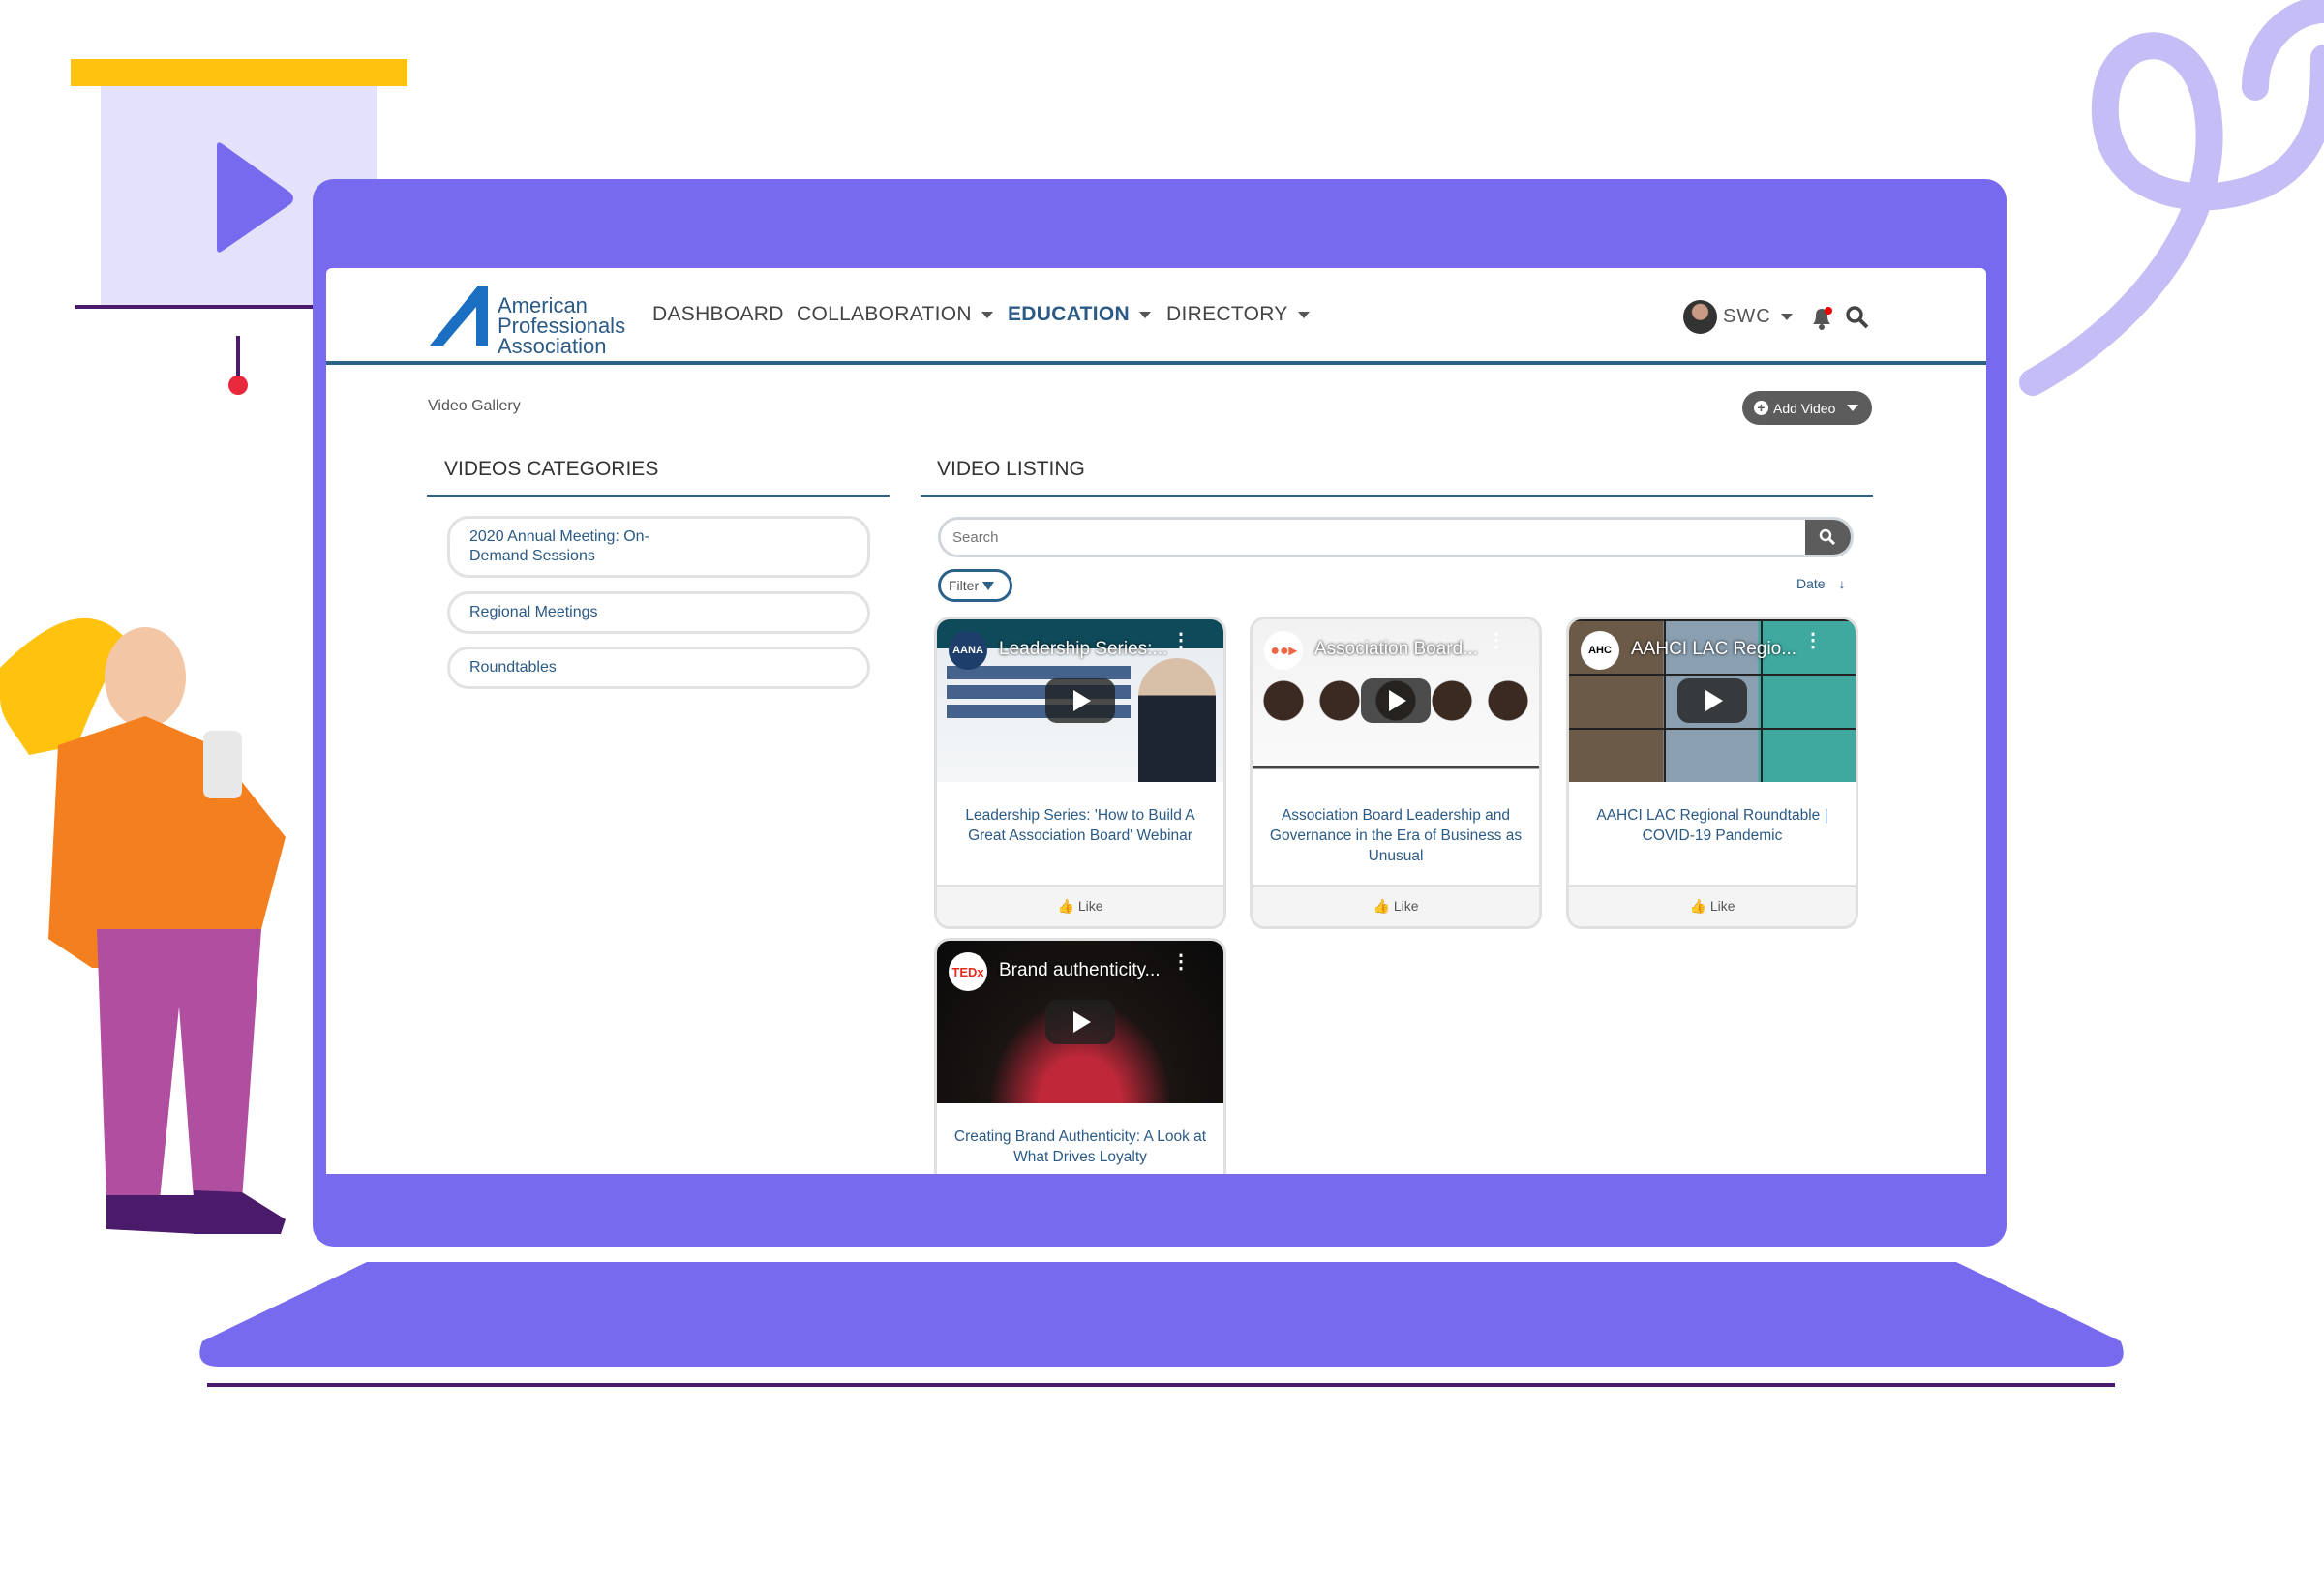 Image resolution: width=2324 pixels, height=1594 pixels. Describe the element at coordinates (143, 925) in the screenshot. I see `person-illustration` at that location.